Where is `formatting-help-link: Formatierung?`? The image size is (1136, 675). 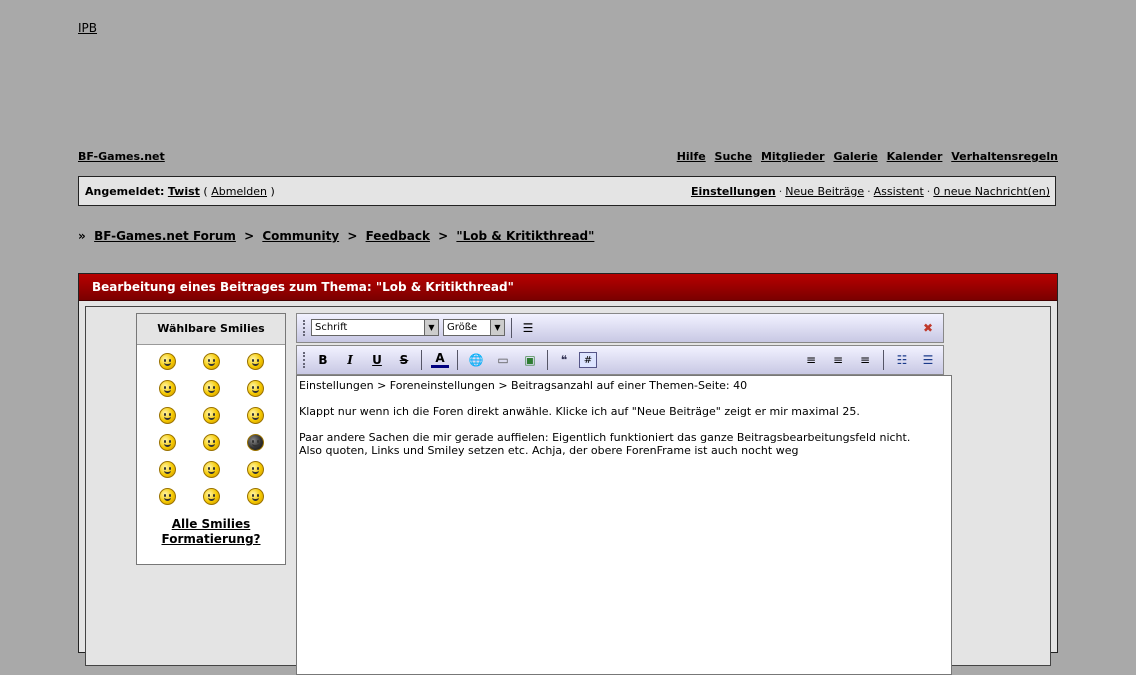
formatting-help-link: Formatierung? is located at coordinates (211, 539).